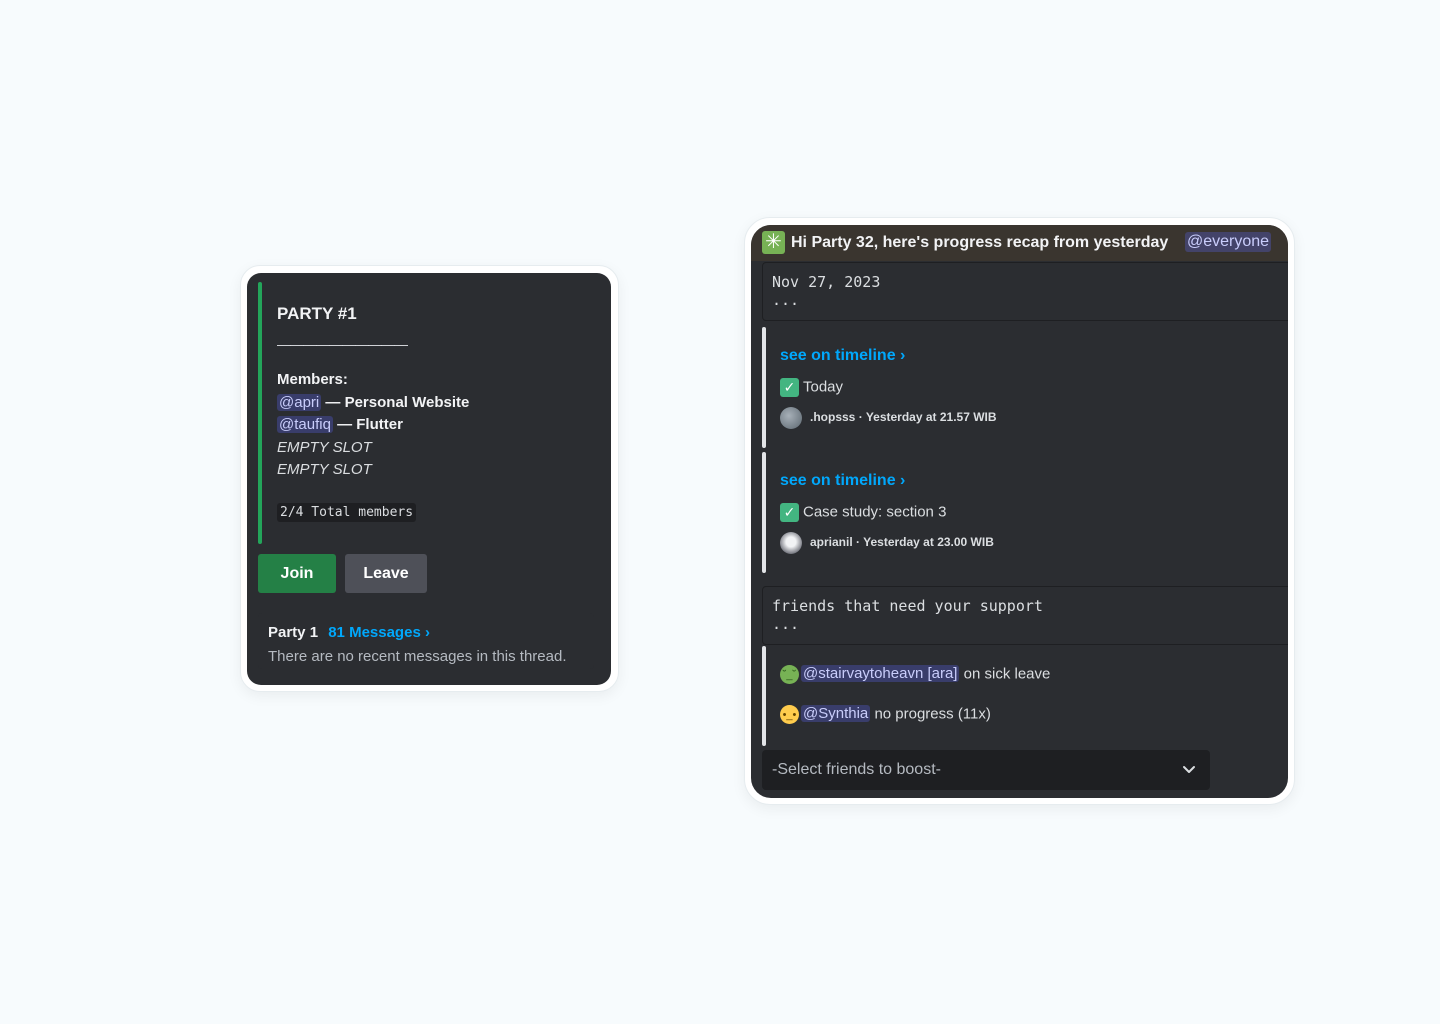  Describe the element at coordinates (927, 417) in the screenshot. I see `timestamp: · Yesterday at 21.57 WIB` at that location.